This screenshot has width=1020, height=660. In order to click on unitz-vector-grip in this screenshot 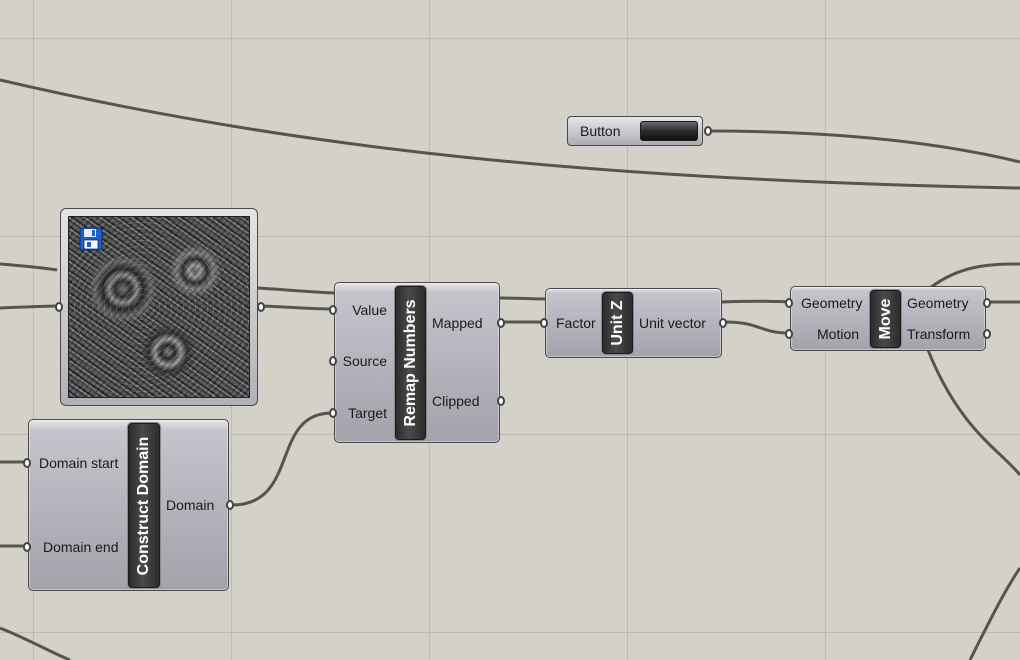, I will do `click(723, 323)`.